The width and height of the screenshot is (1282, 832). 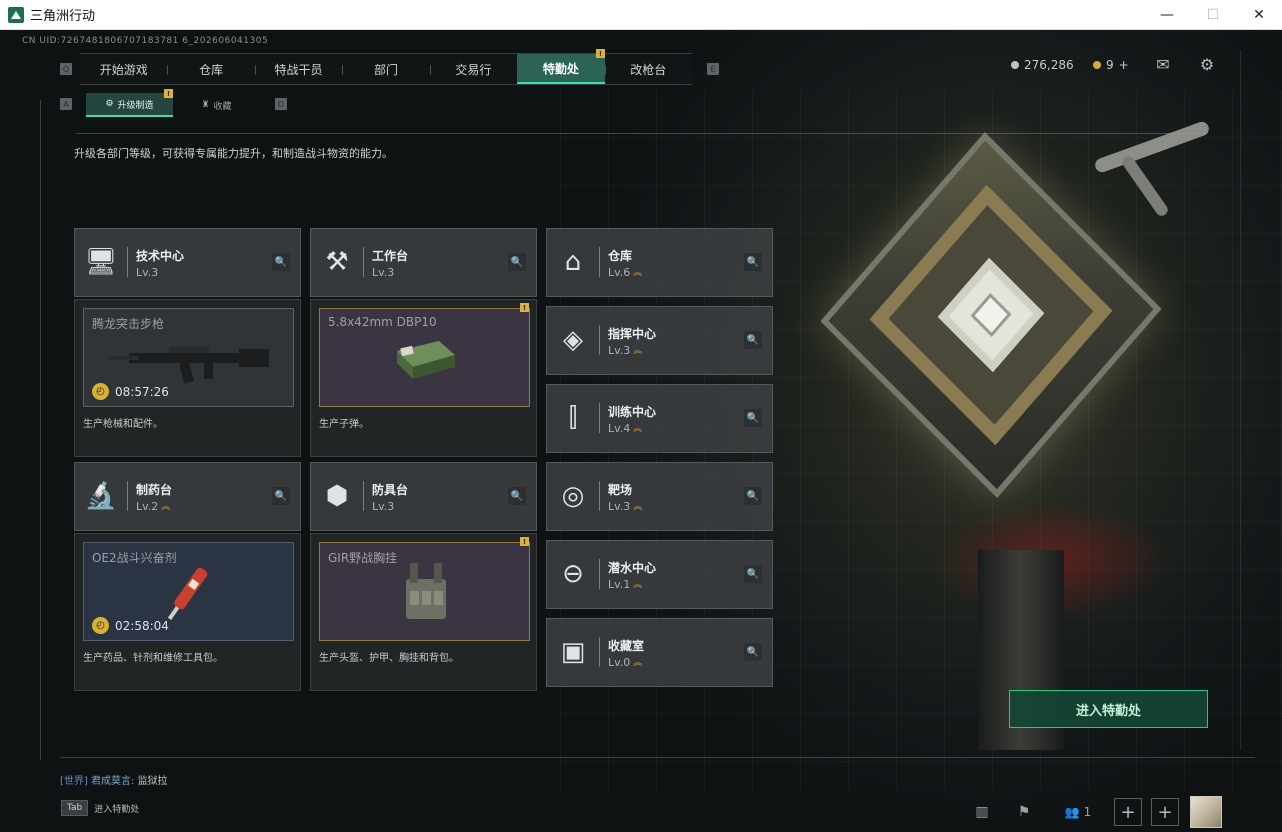 I want to click on production-item-frame: OE2战斗兴奋剂 ◴ 02:58:04, so click(x=188, y=591).